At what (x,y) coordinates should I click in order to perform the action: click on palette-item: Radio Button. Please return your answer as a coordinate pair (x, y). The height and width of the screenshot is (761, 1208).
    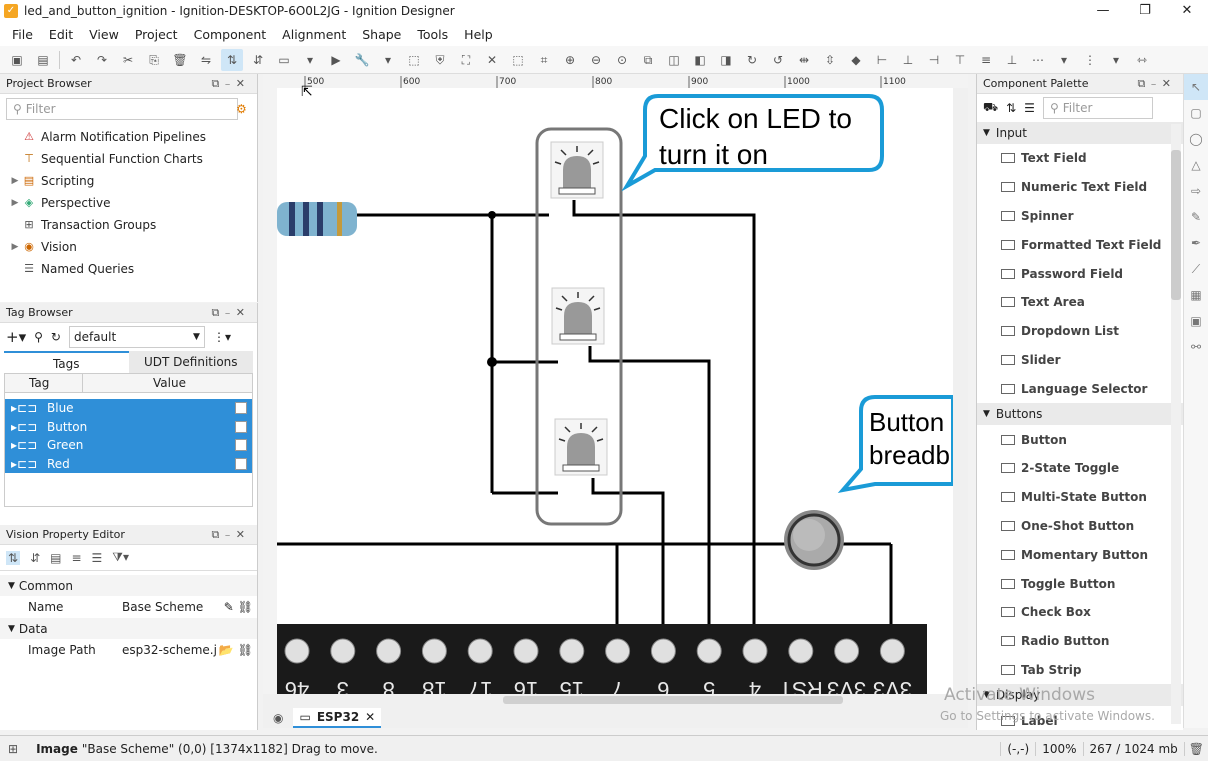
    Looking at the image, I should click on (1080, 641).